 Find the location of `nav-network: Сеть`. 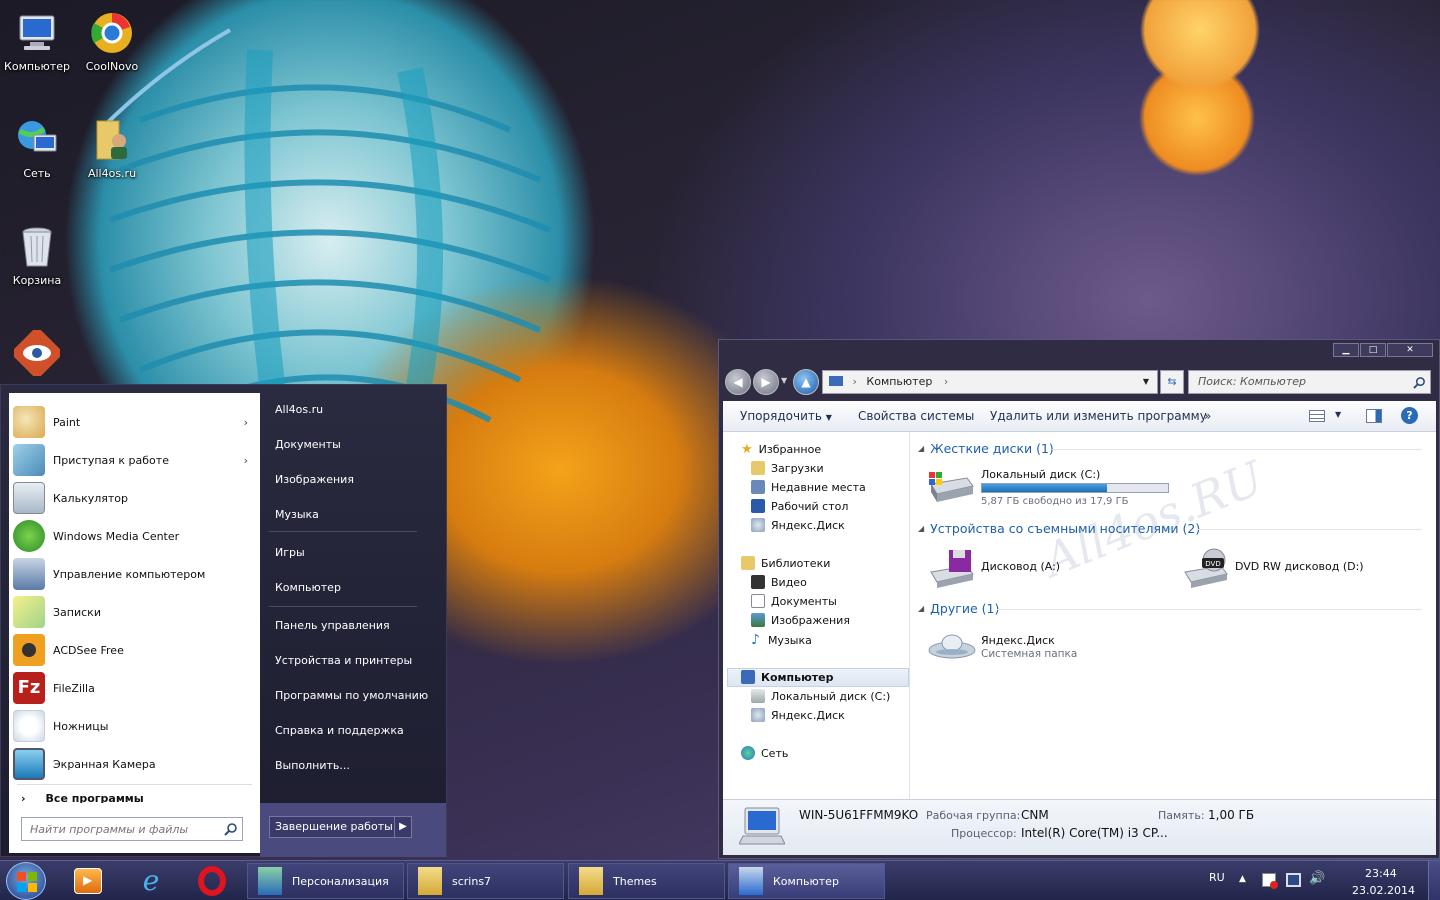

nav-network: Сеть is located at coordinates (764, 753).